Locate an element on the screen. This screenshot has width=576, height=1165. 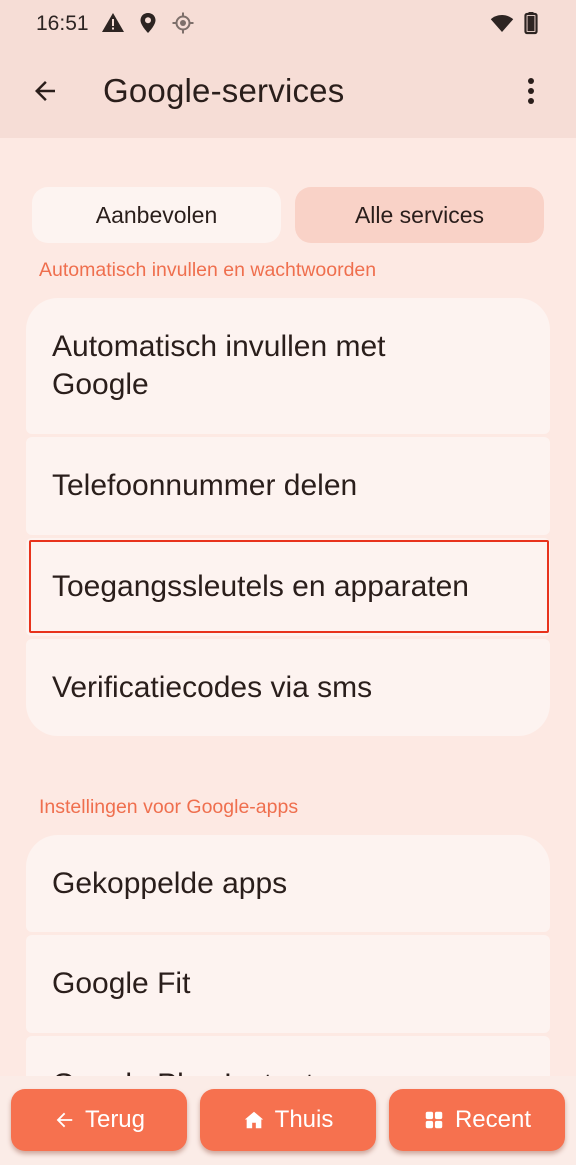
top-app-bar: 16:51 Google-services is located at coordinates (288, 69).